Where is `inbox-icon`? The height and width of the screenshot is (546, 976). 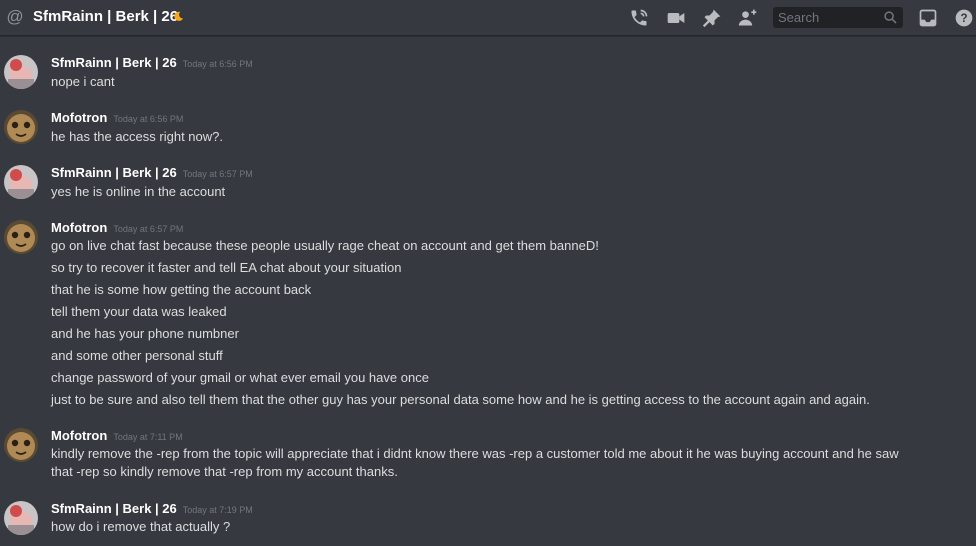
inbox-icon is located at coordinates (928, 18).